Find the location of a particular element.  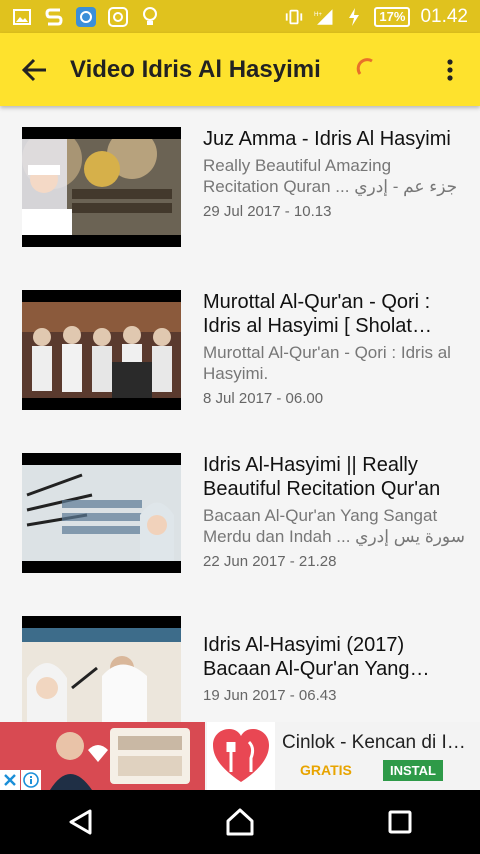

info-icon is located at coordinates (31, 780).